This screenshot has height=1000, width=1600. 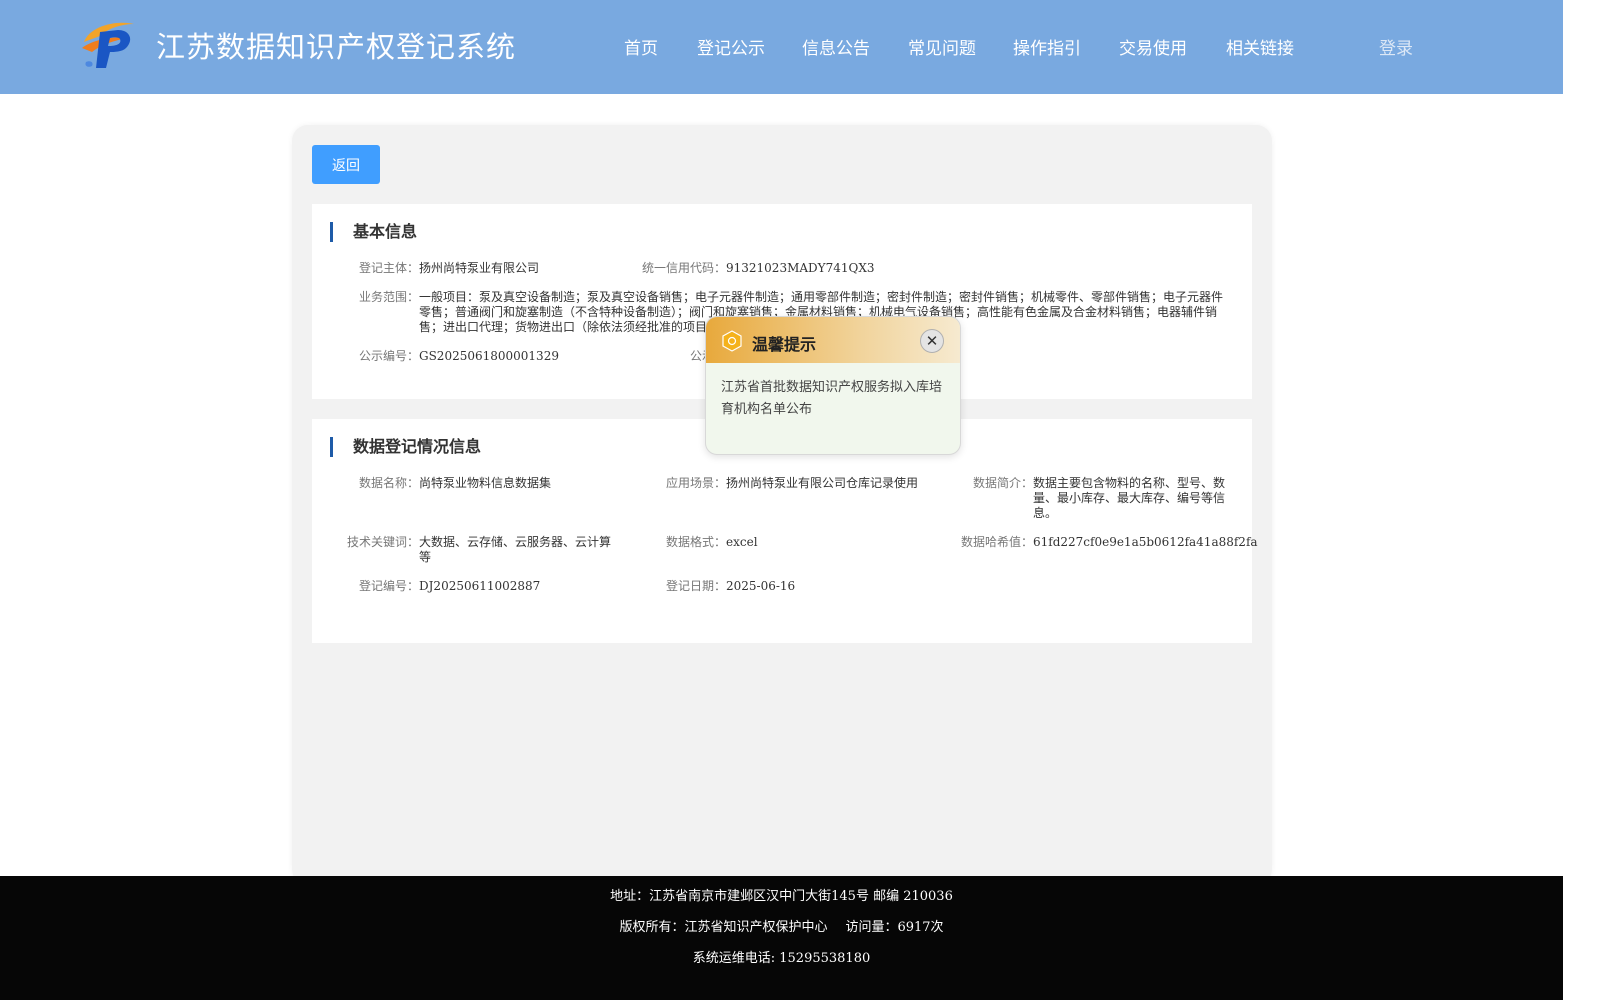 I want to click on format-value: excel, so click(x=742, y=542).